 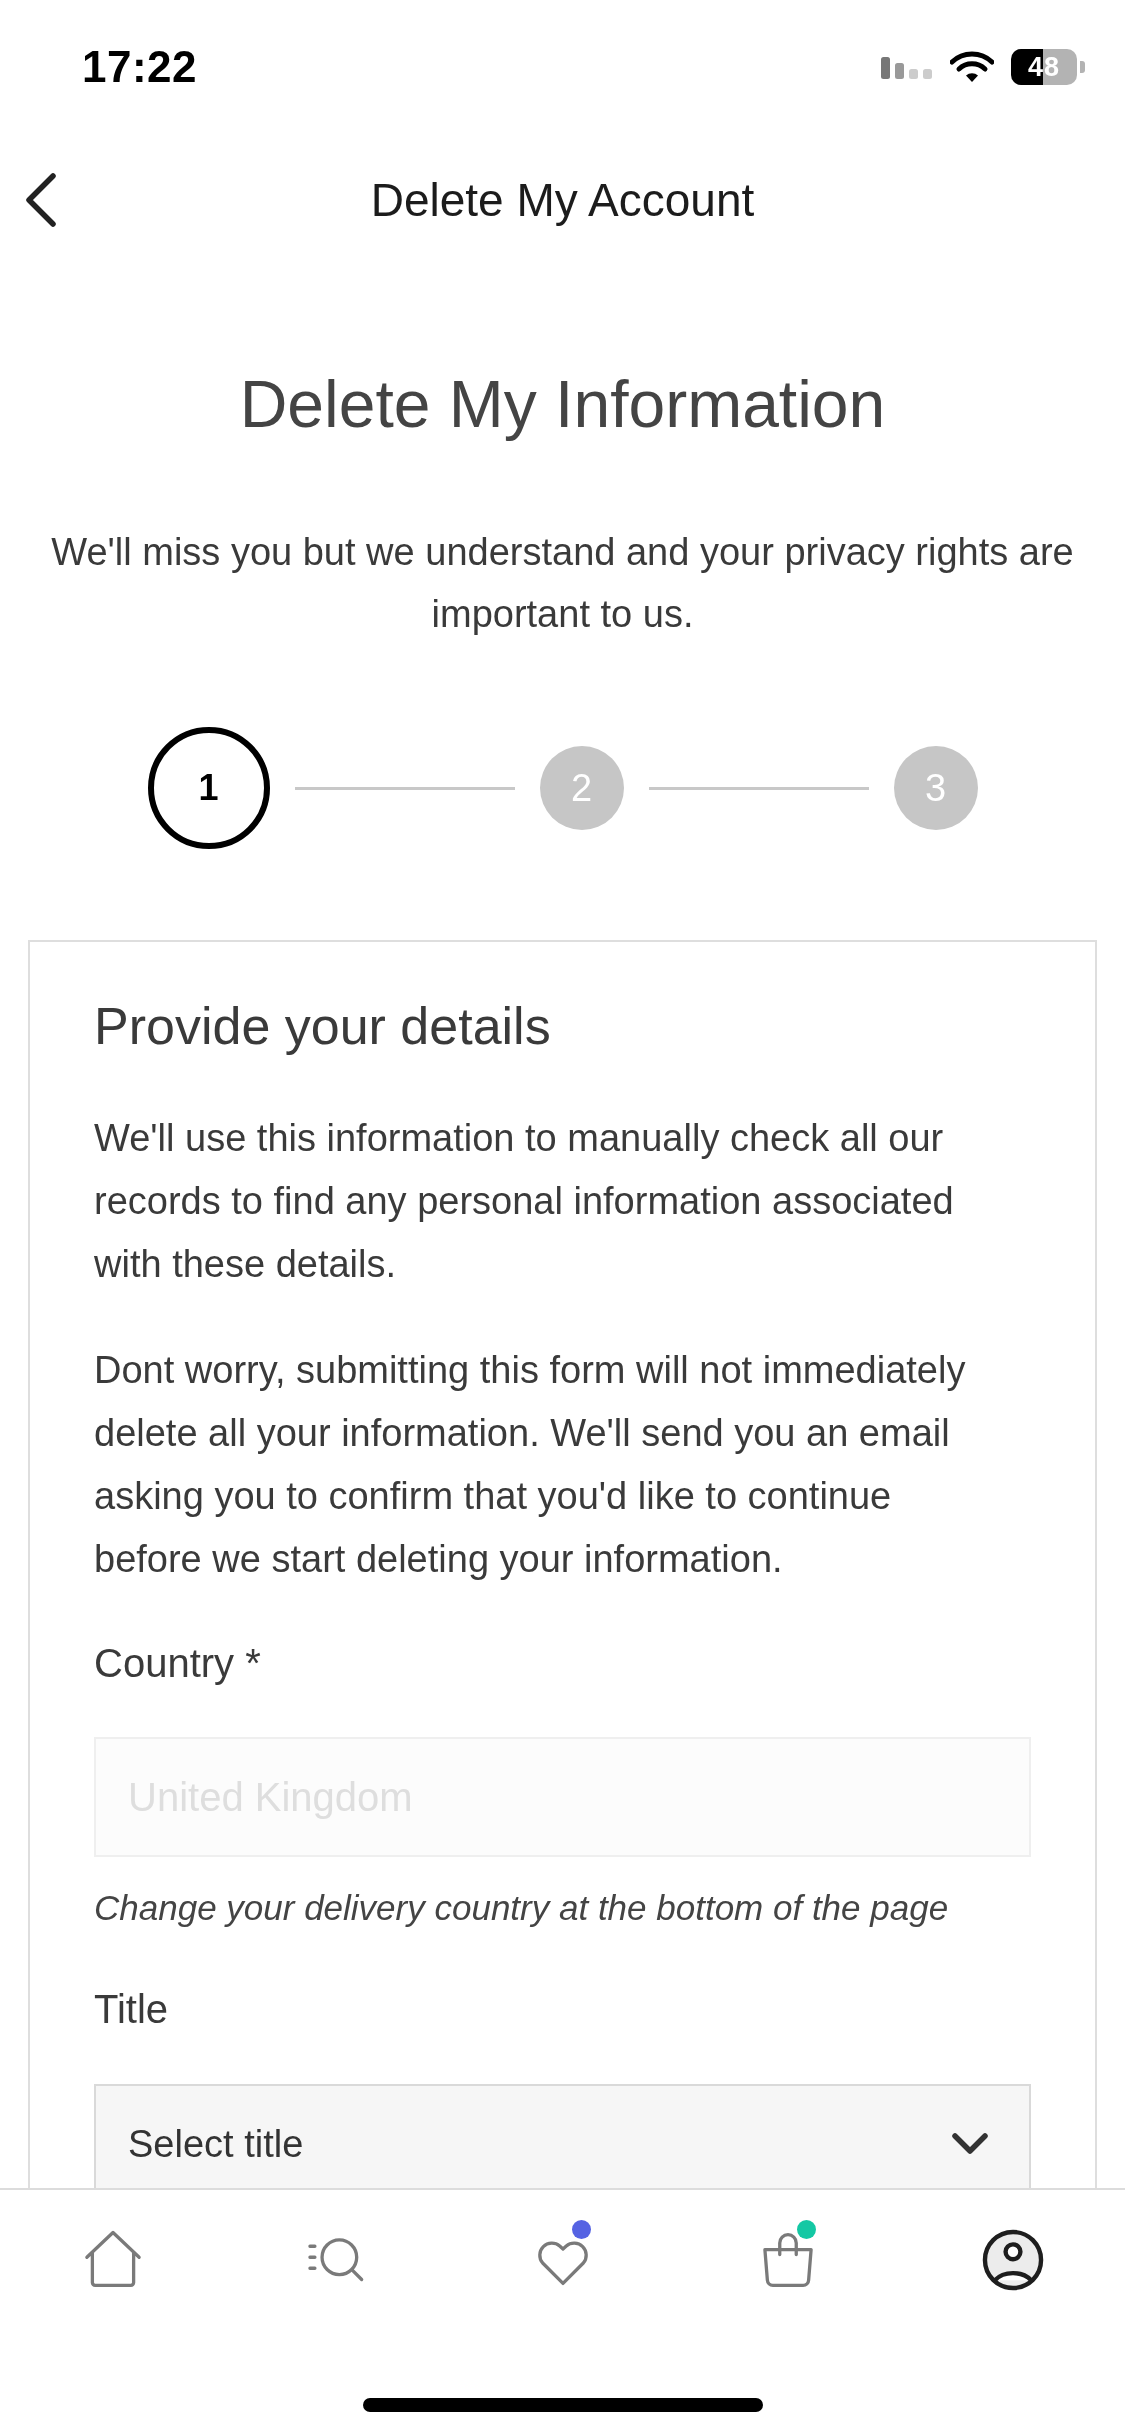 I want to click on intro-text: We'll miss you but we understand and your privacy rights are important to us., so click(x=562, y=583).